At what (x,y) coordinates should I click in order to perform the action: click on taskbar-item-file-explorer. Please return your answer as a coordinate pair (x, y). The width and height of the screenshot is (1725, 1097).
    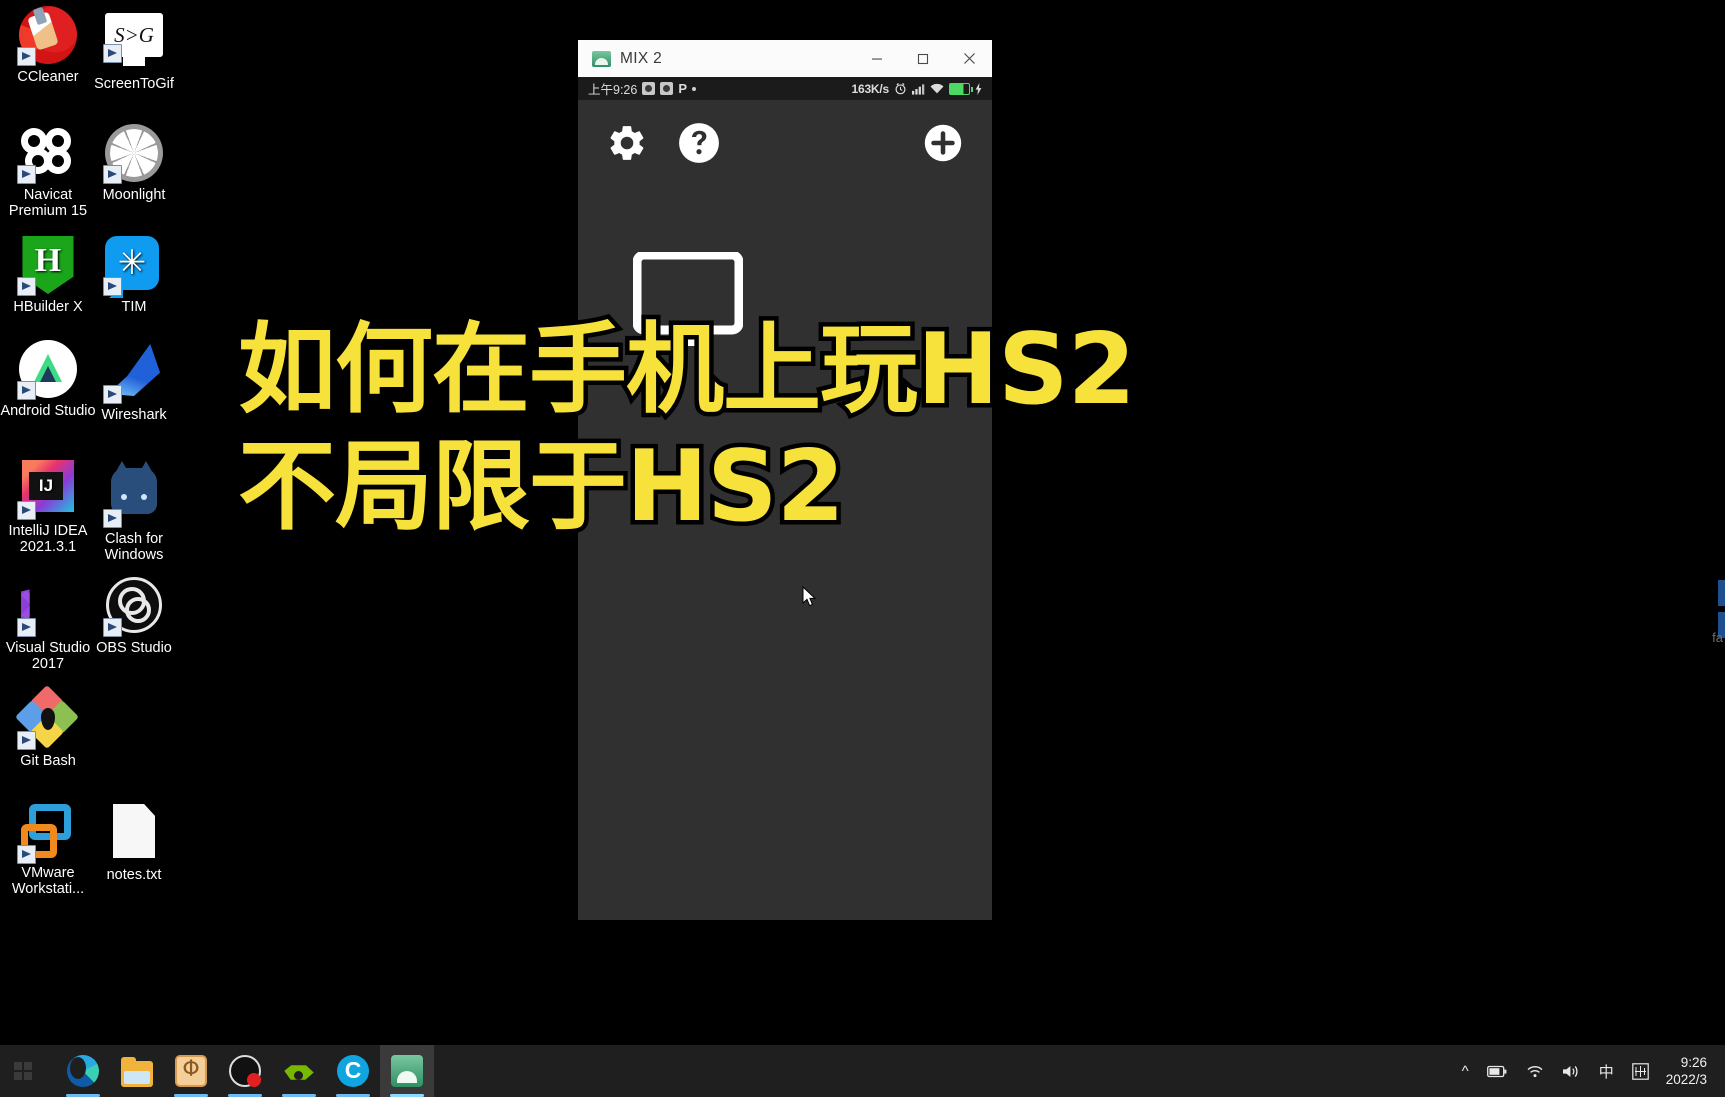
    Looking at the image, I should click on (137, 1071).